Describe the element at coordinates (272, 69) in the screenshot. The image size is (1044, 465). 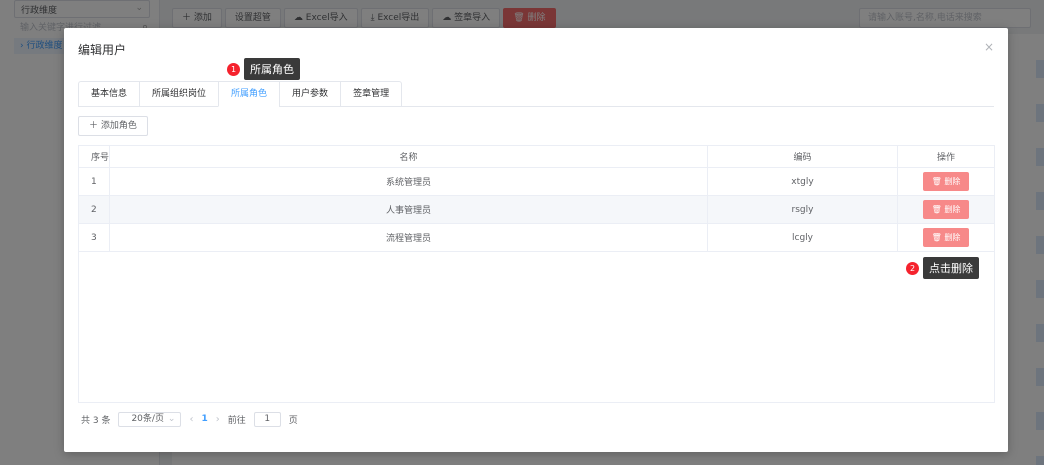
I see `callout-text: 所属角色` at that location.